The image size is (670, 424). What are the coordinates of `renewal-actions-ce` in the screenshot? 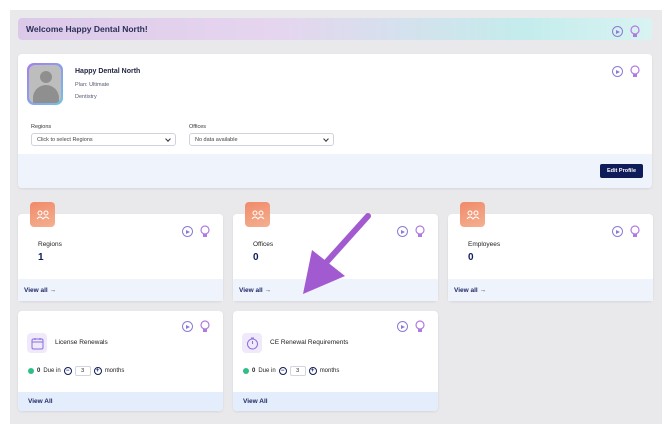 It's located at (411, 326).